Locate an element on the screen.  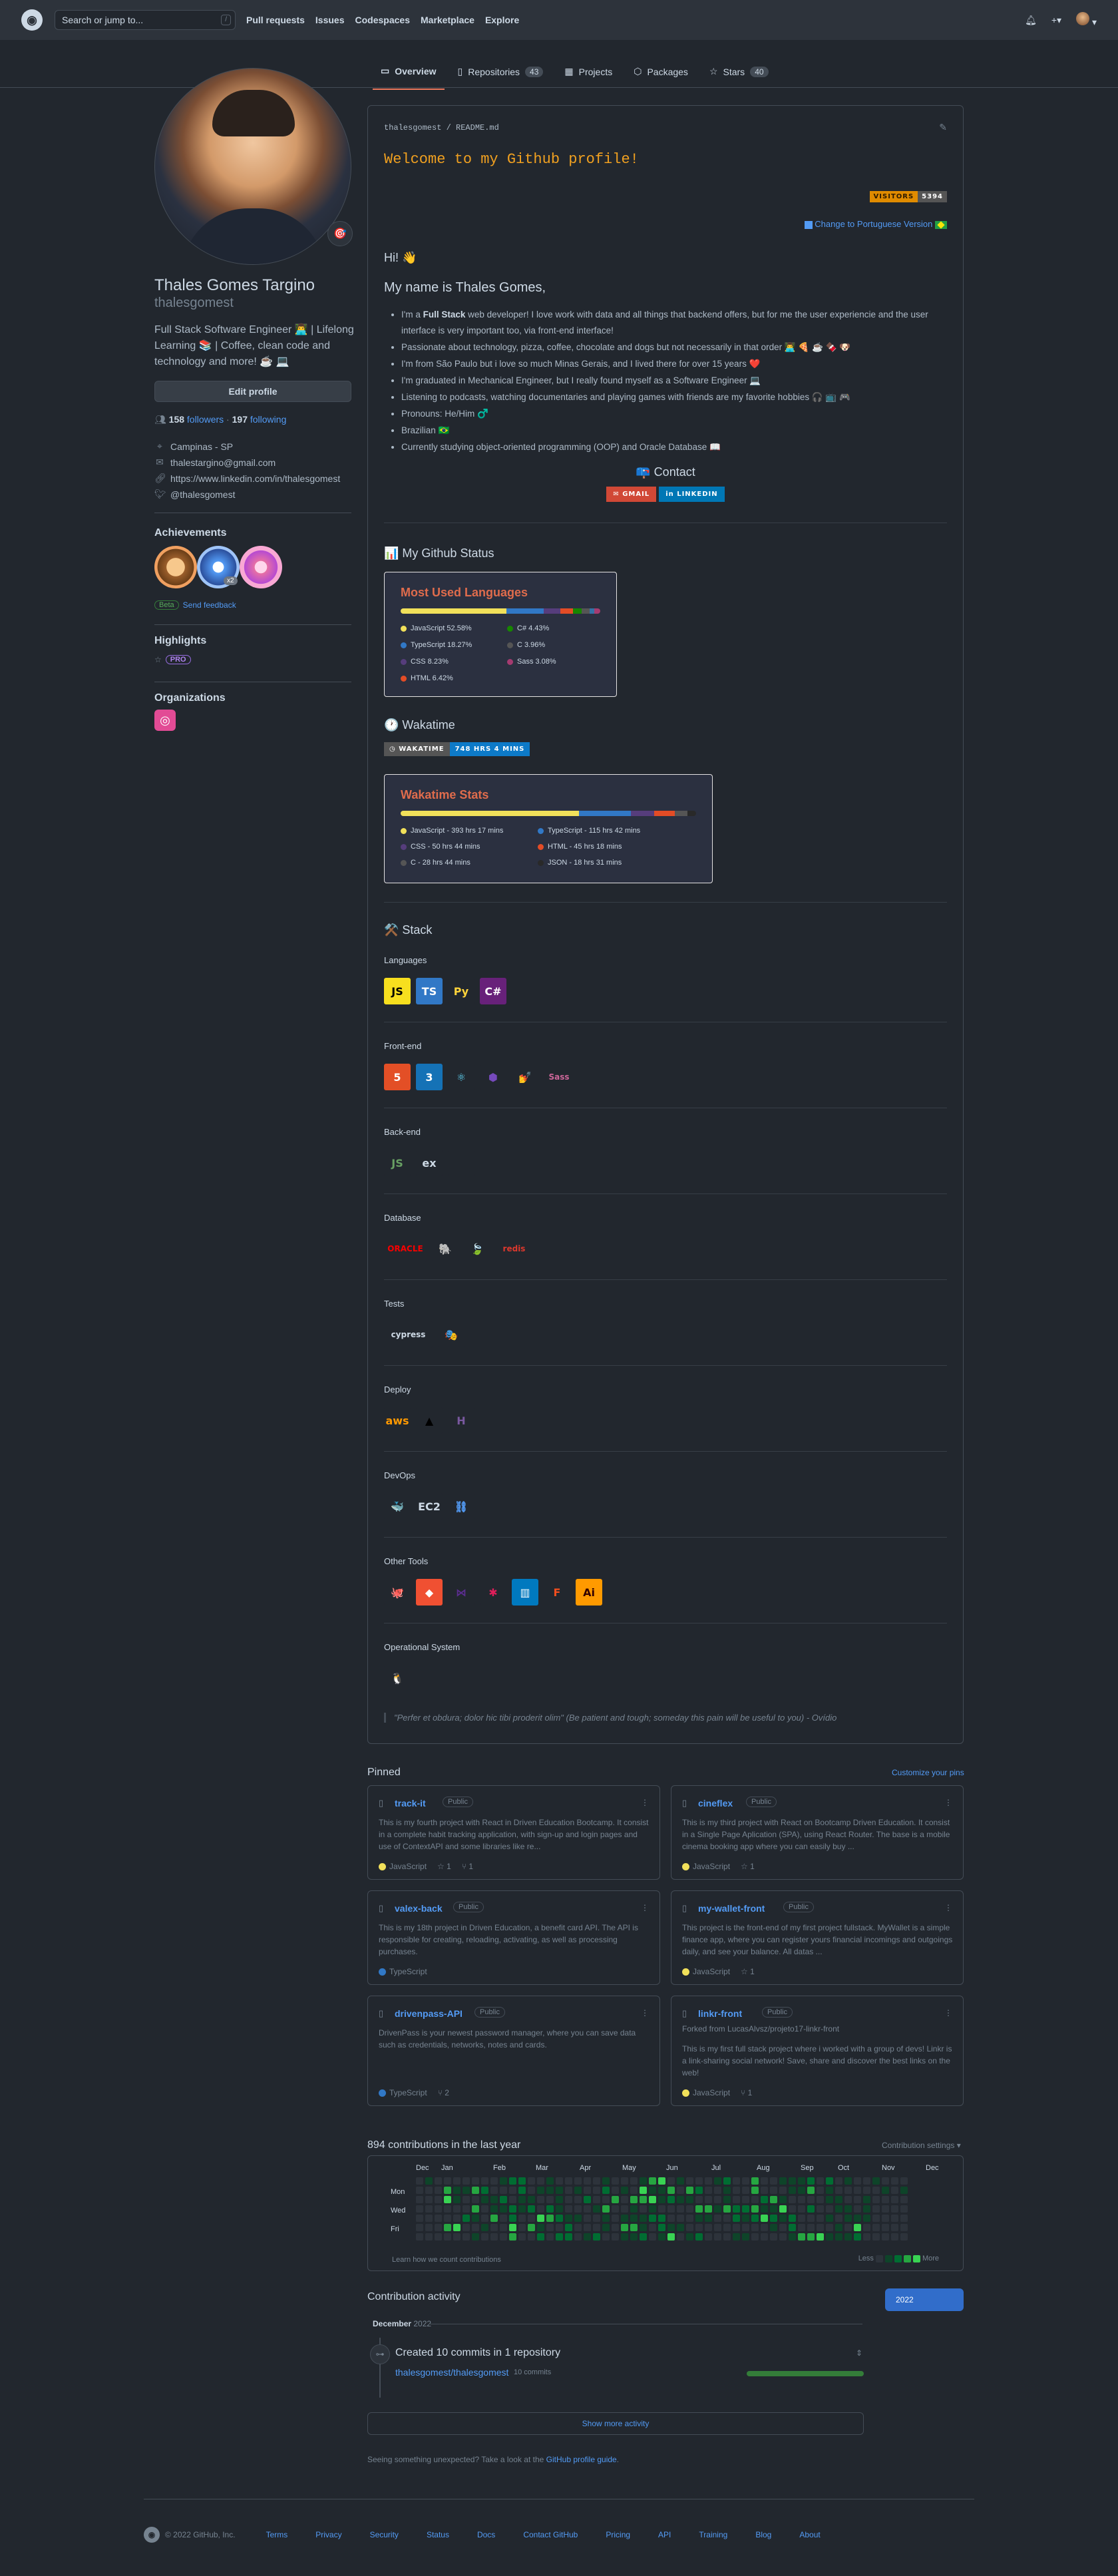
footer-link: Status is located at coordinates (438, 2534).